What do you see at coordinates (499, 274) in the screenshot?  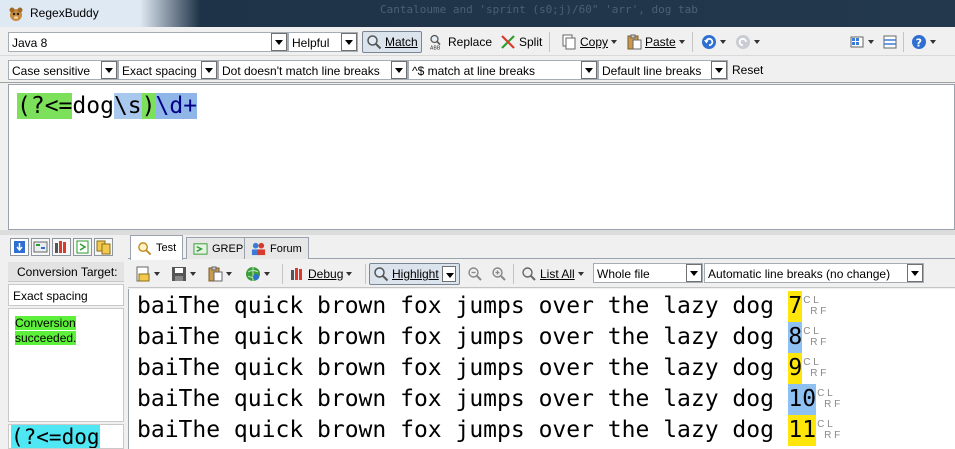 I see `next-match-button` at bounding box center [499, 274].